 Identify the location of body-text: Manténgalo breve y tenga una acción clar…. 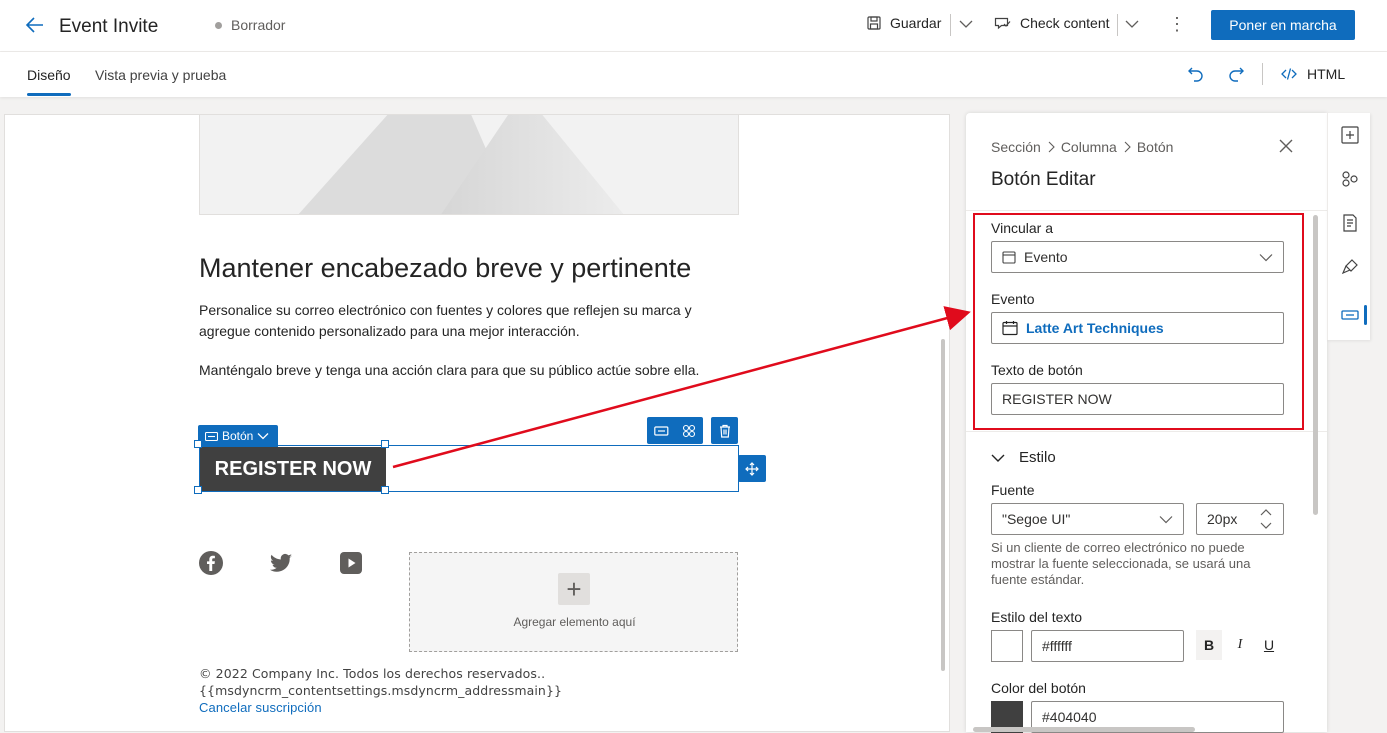
(459, 370).